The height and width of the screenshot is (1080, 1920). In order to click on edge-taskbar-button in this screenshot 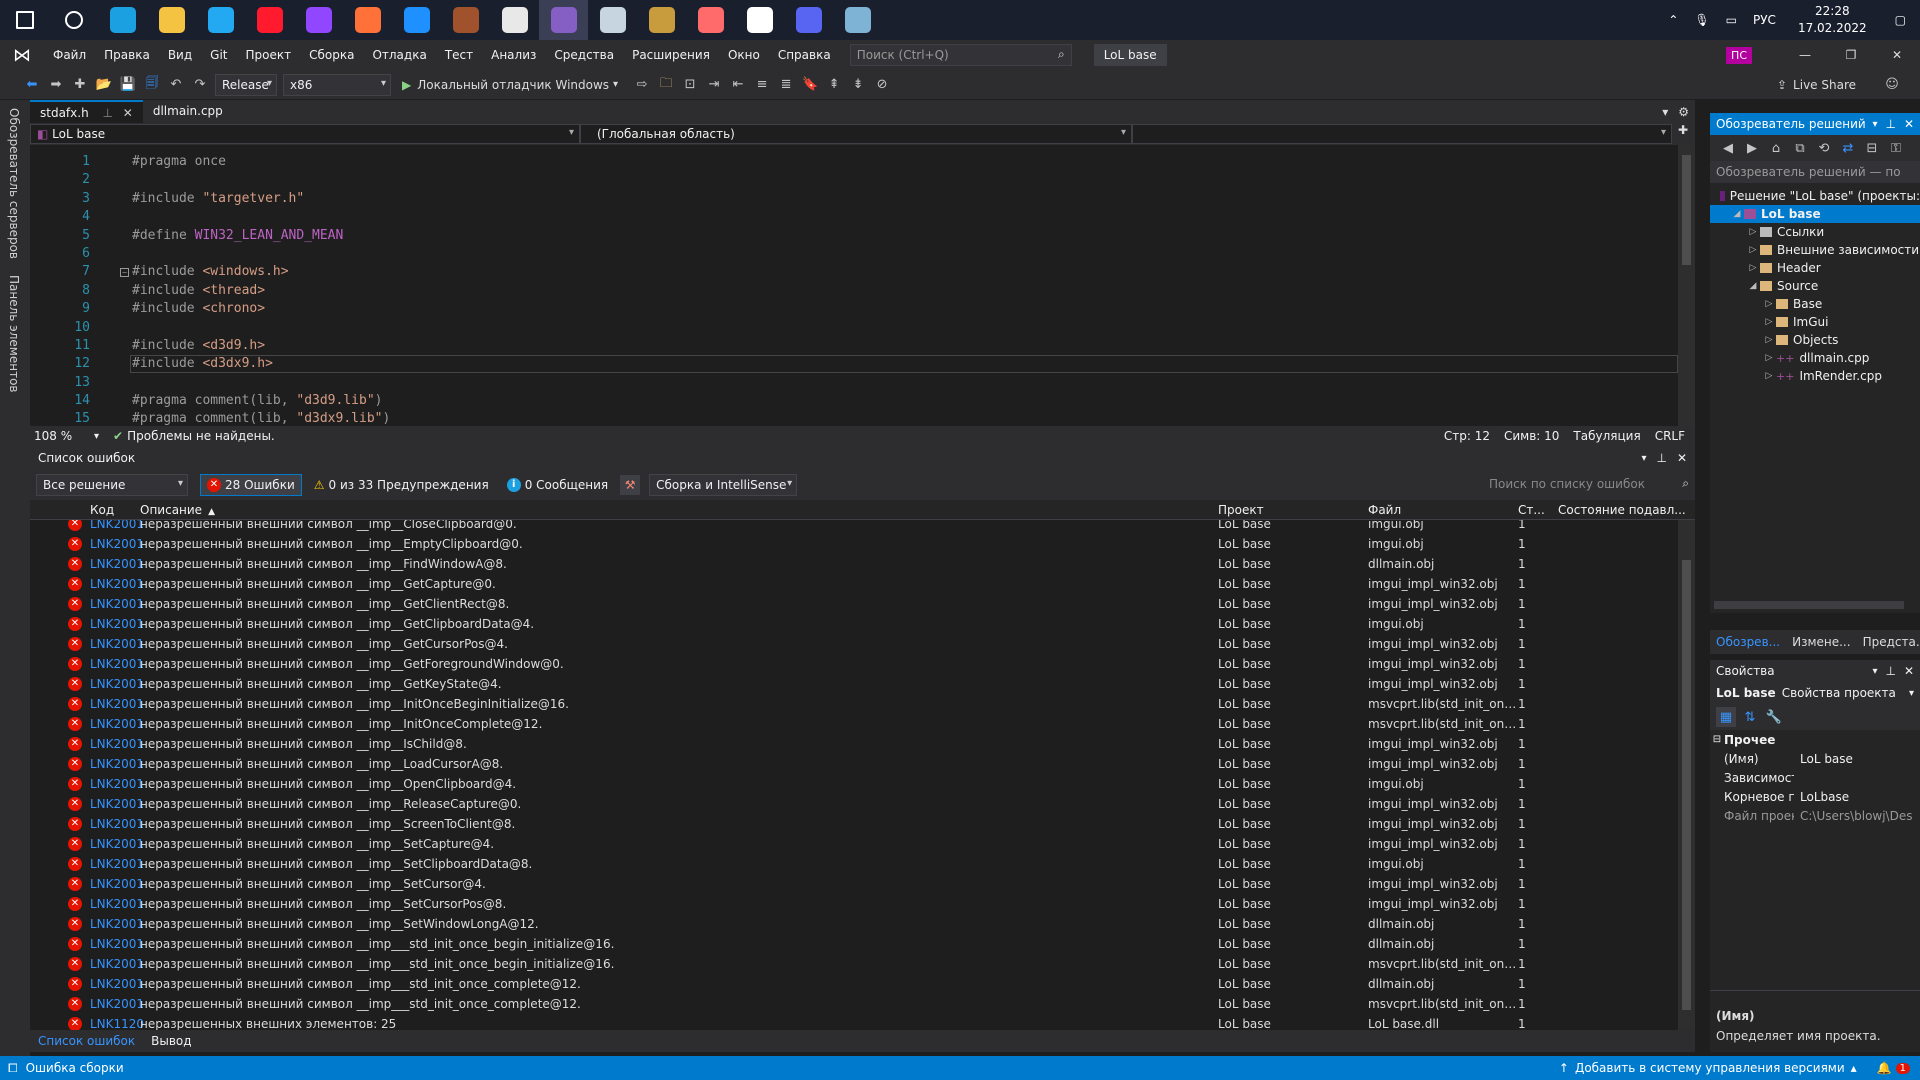, I will do `click(122, 20)`.